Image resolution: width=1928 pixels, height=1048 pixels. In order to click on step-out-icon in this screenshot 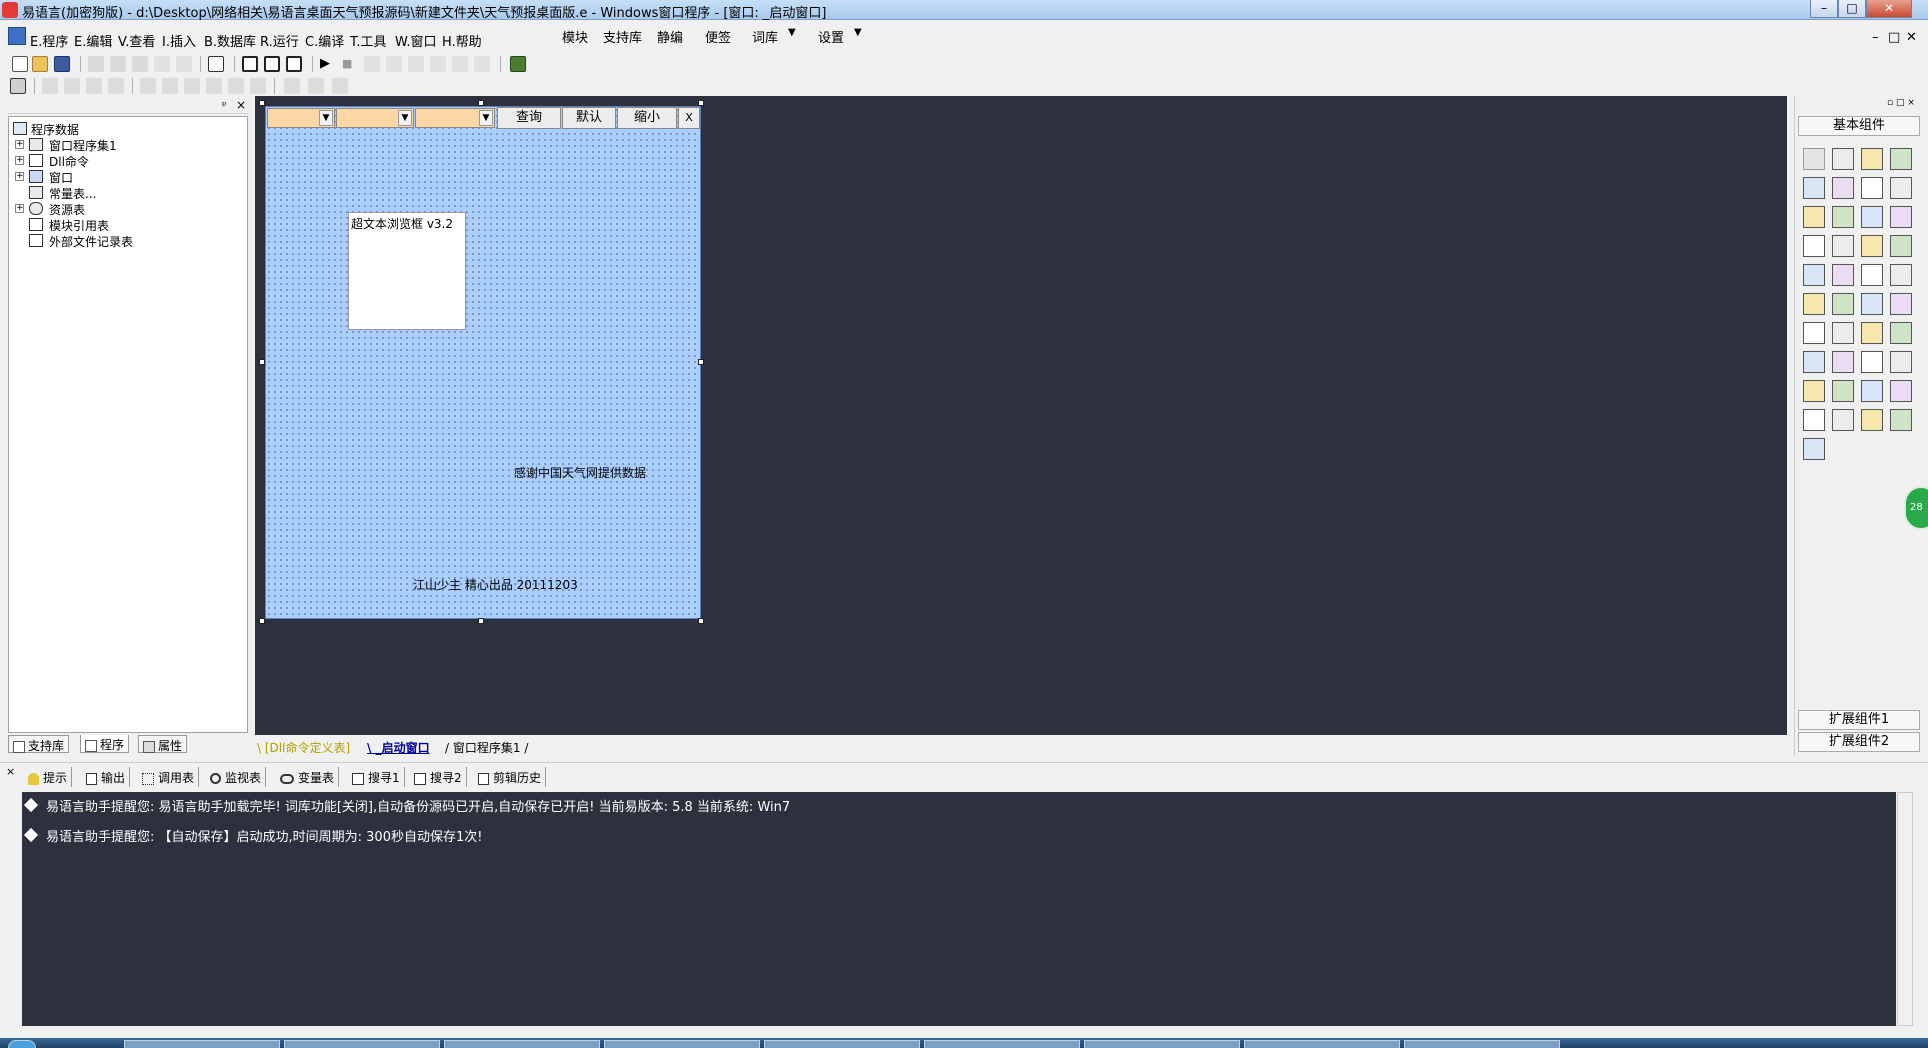, I will do `click(416, 64)`.